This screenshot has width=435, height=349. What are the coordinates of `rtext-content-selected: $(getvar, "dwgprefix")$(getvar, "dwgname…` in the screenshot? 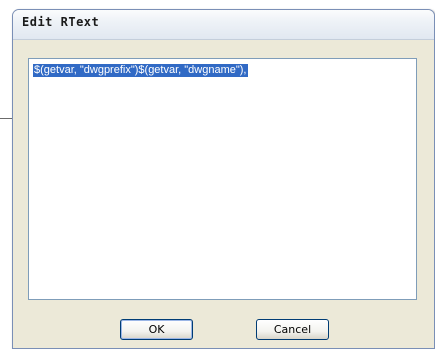 It's located at (140, 70).